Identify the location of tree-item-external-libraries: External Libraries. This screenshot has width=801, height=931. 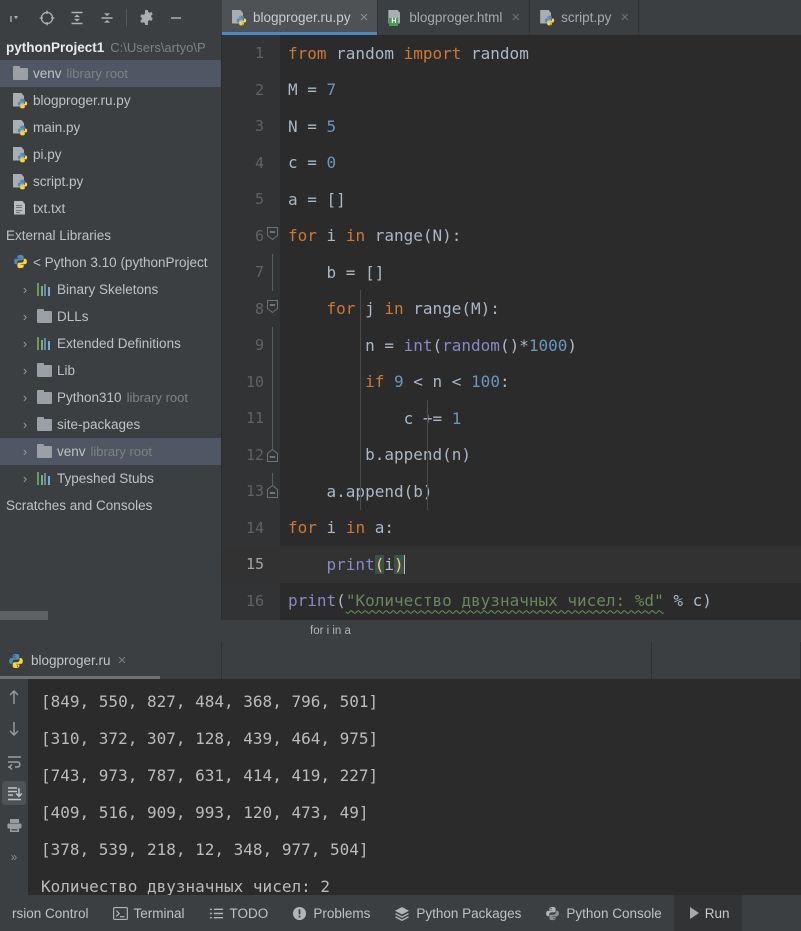
(111, 235).